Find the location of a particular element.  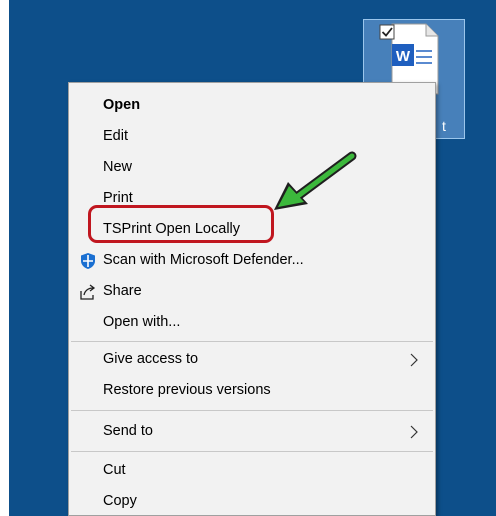

share-icon is located at coordinates (88, 292).